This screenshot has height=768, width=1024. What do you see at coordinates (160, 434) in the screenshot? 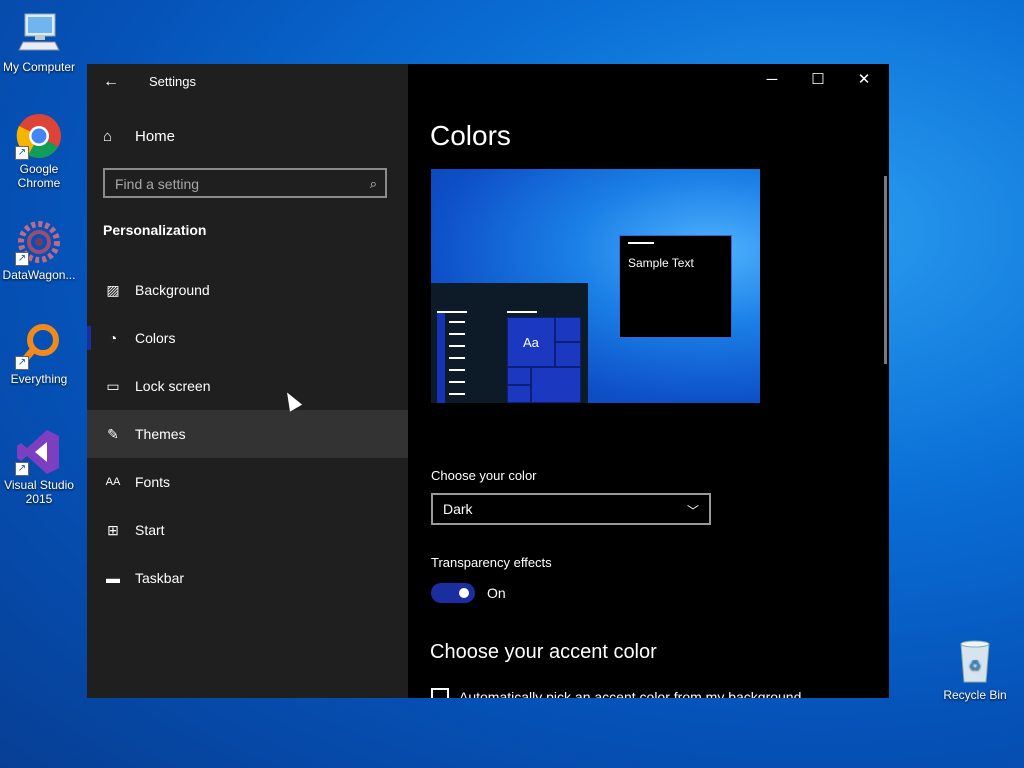
I see `sidebar-item-label: Themes` at bounding box center [160, 434].